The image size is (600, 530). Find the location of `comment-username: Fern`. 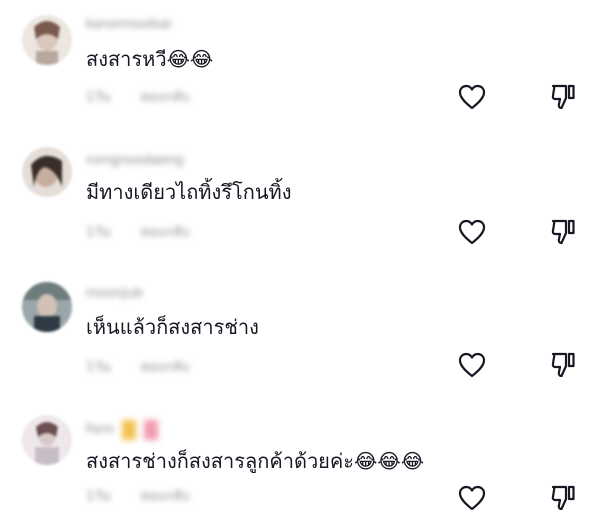

comment-username: Fern is located at coordinates (122, 430).